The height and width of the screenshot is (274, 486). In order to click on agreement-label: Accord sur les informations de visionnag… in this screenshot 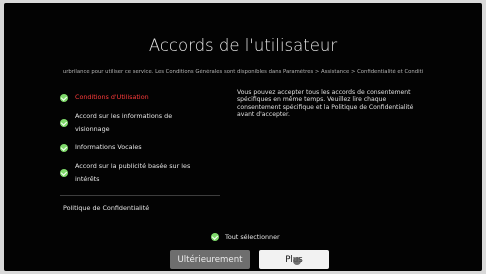, I will do `click(124, 122)`.